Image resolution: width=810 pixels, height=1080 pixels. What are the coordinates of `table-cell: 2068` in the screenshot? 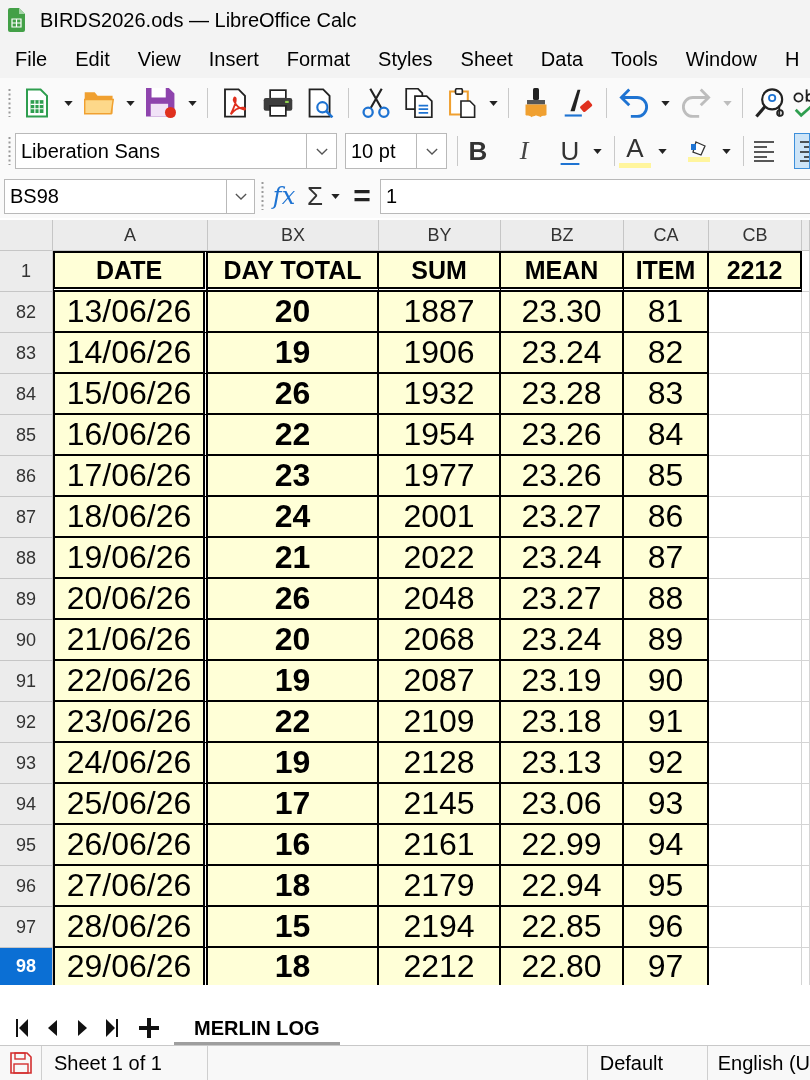 It's located at (440, 640).